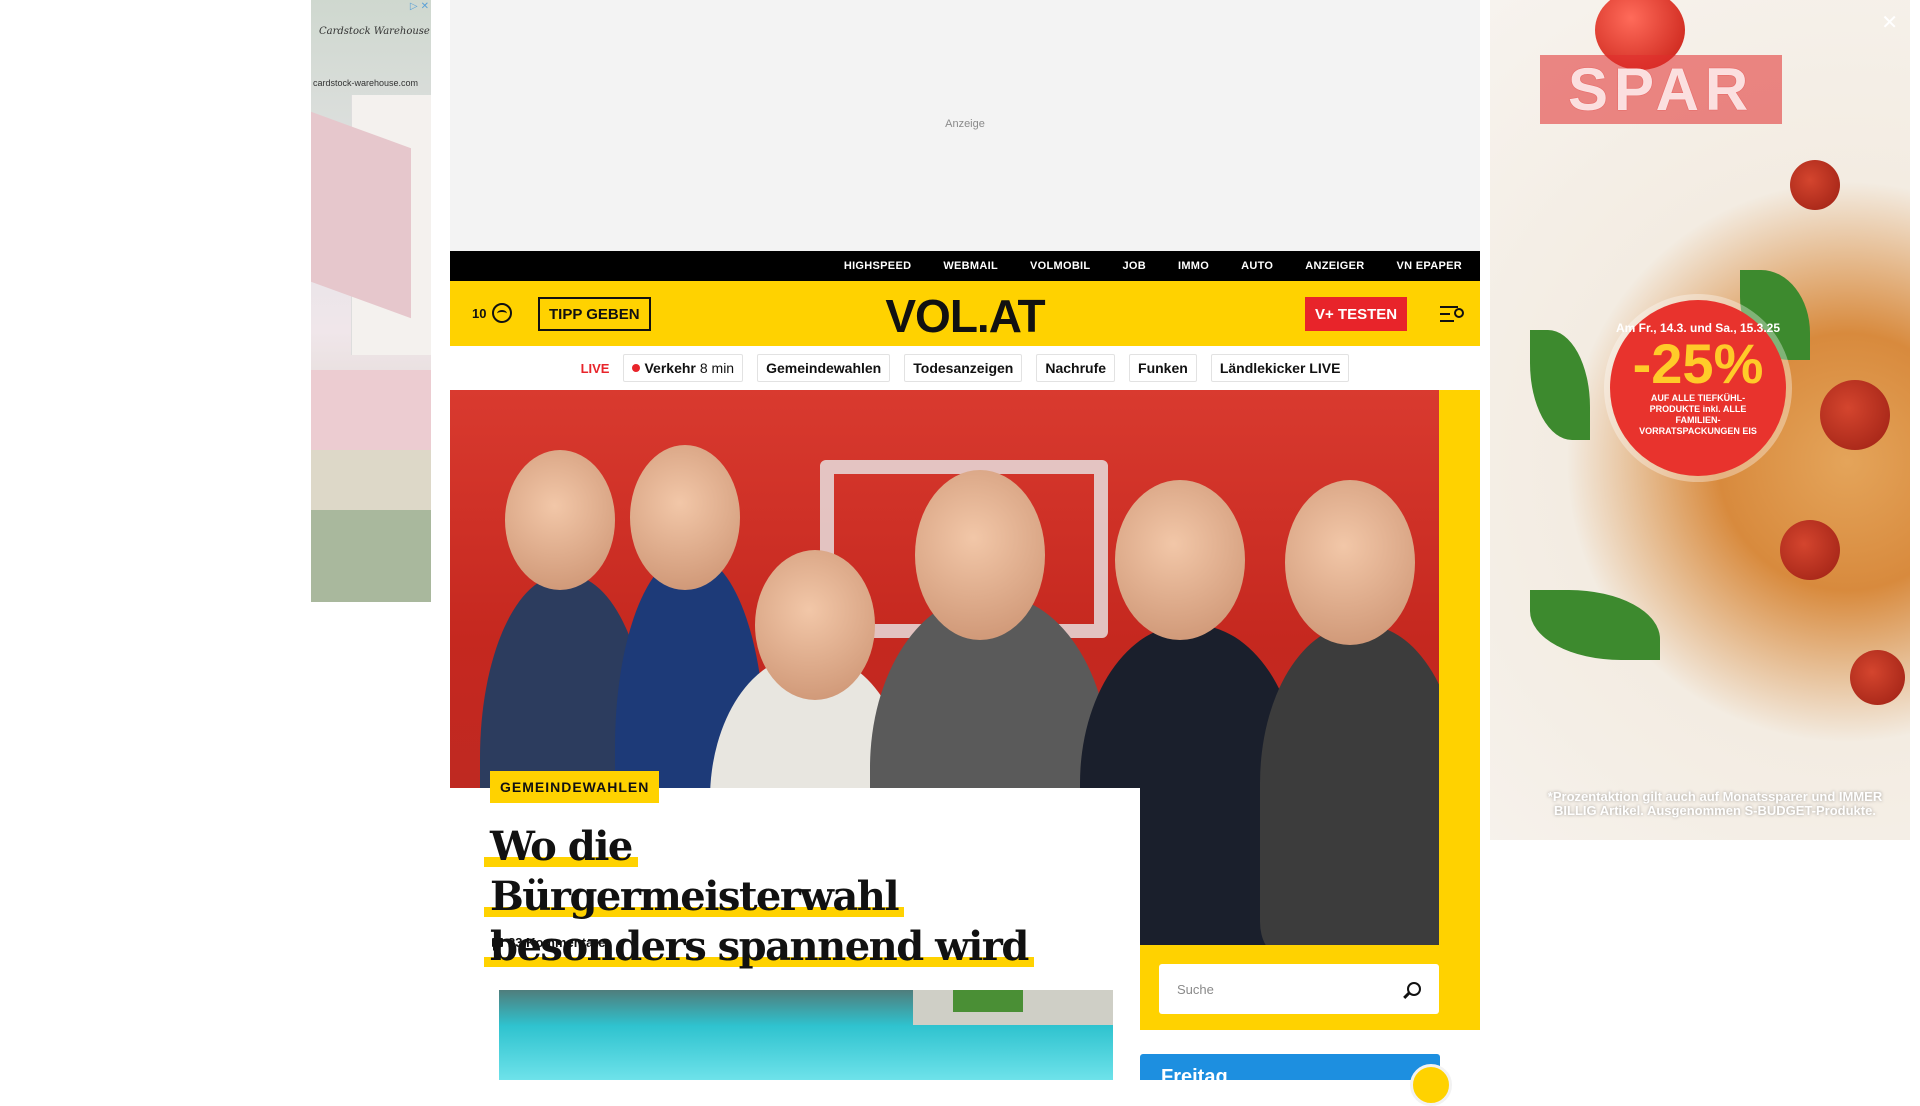 The image size is (1920, 1106). Describe the element at coordinates (557, 942) in the screenshot. I see `comments-count: 23 Kommentare` at that location.